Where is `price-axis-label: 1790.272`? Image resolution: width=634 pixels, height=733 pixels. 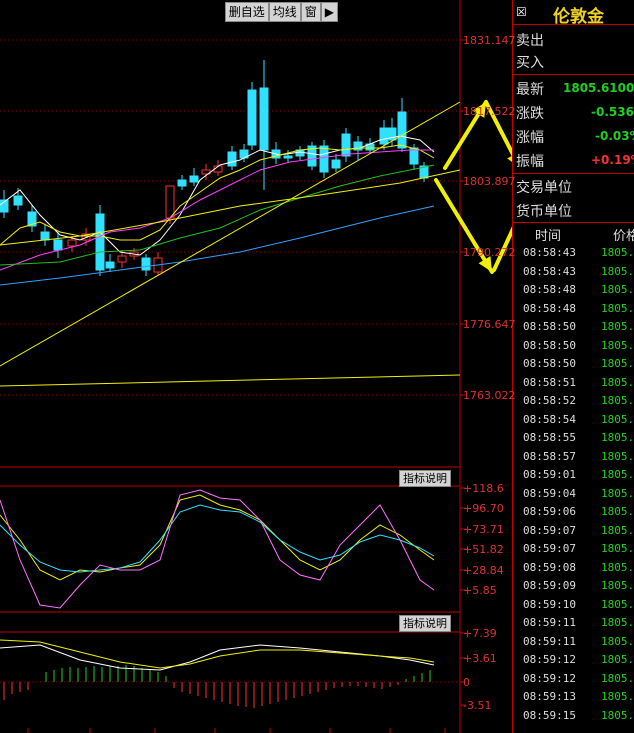
price-axis-label: 1790.272 is located at coordinates (489, 252).